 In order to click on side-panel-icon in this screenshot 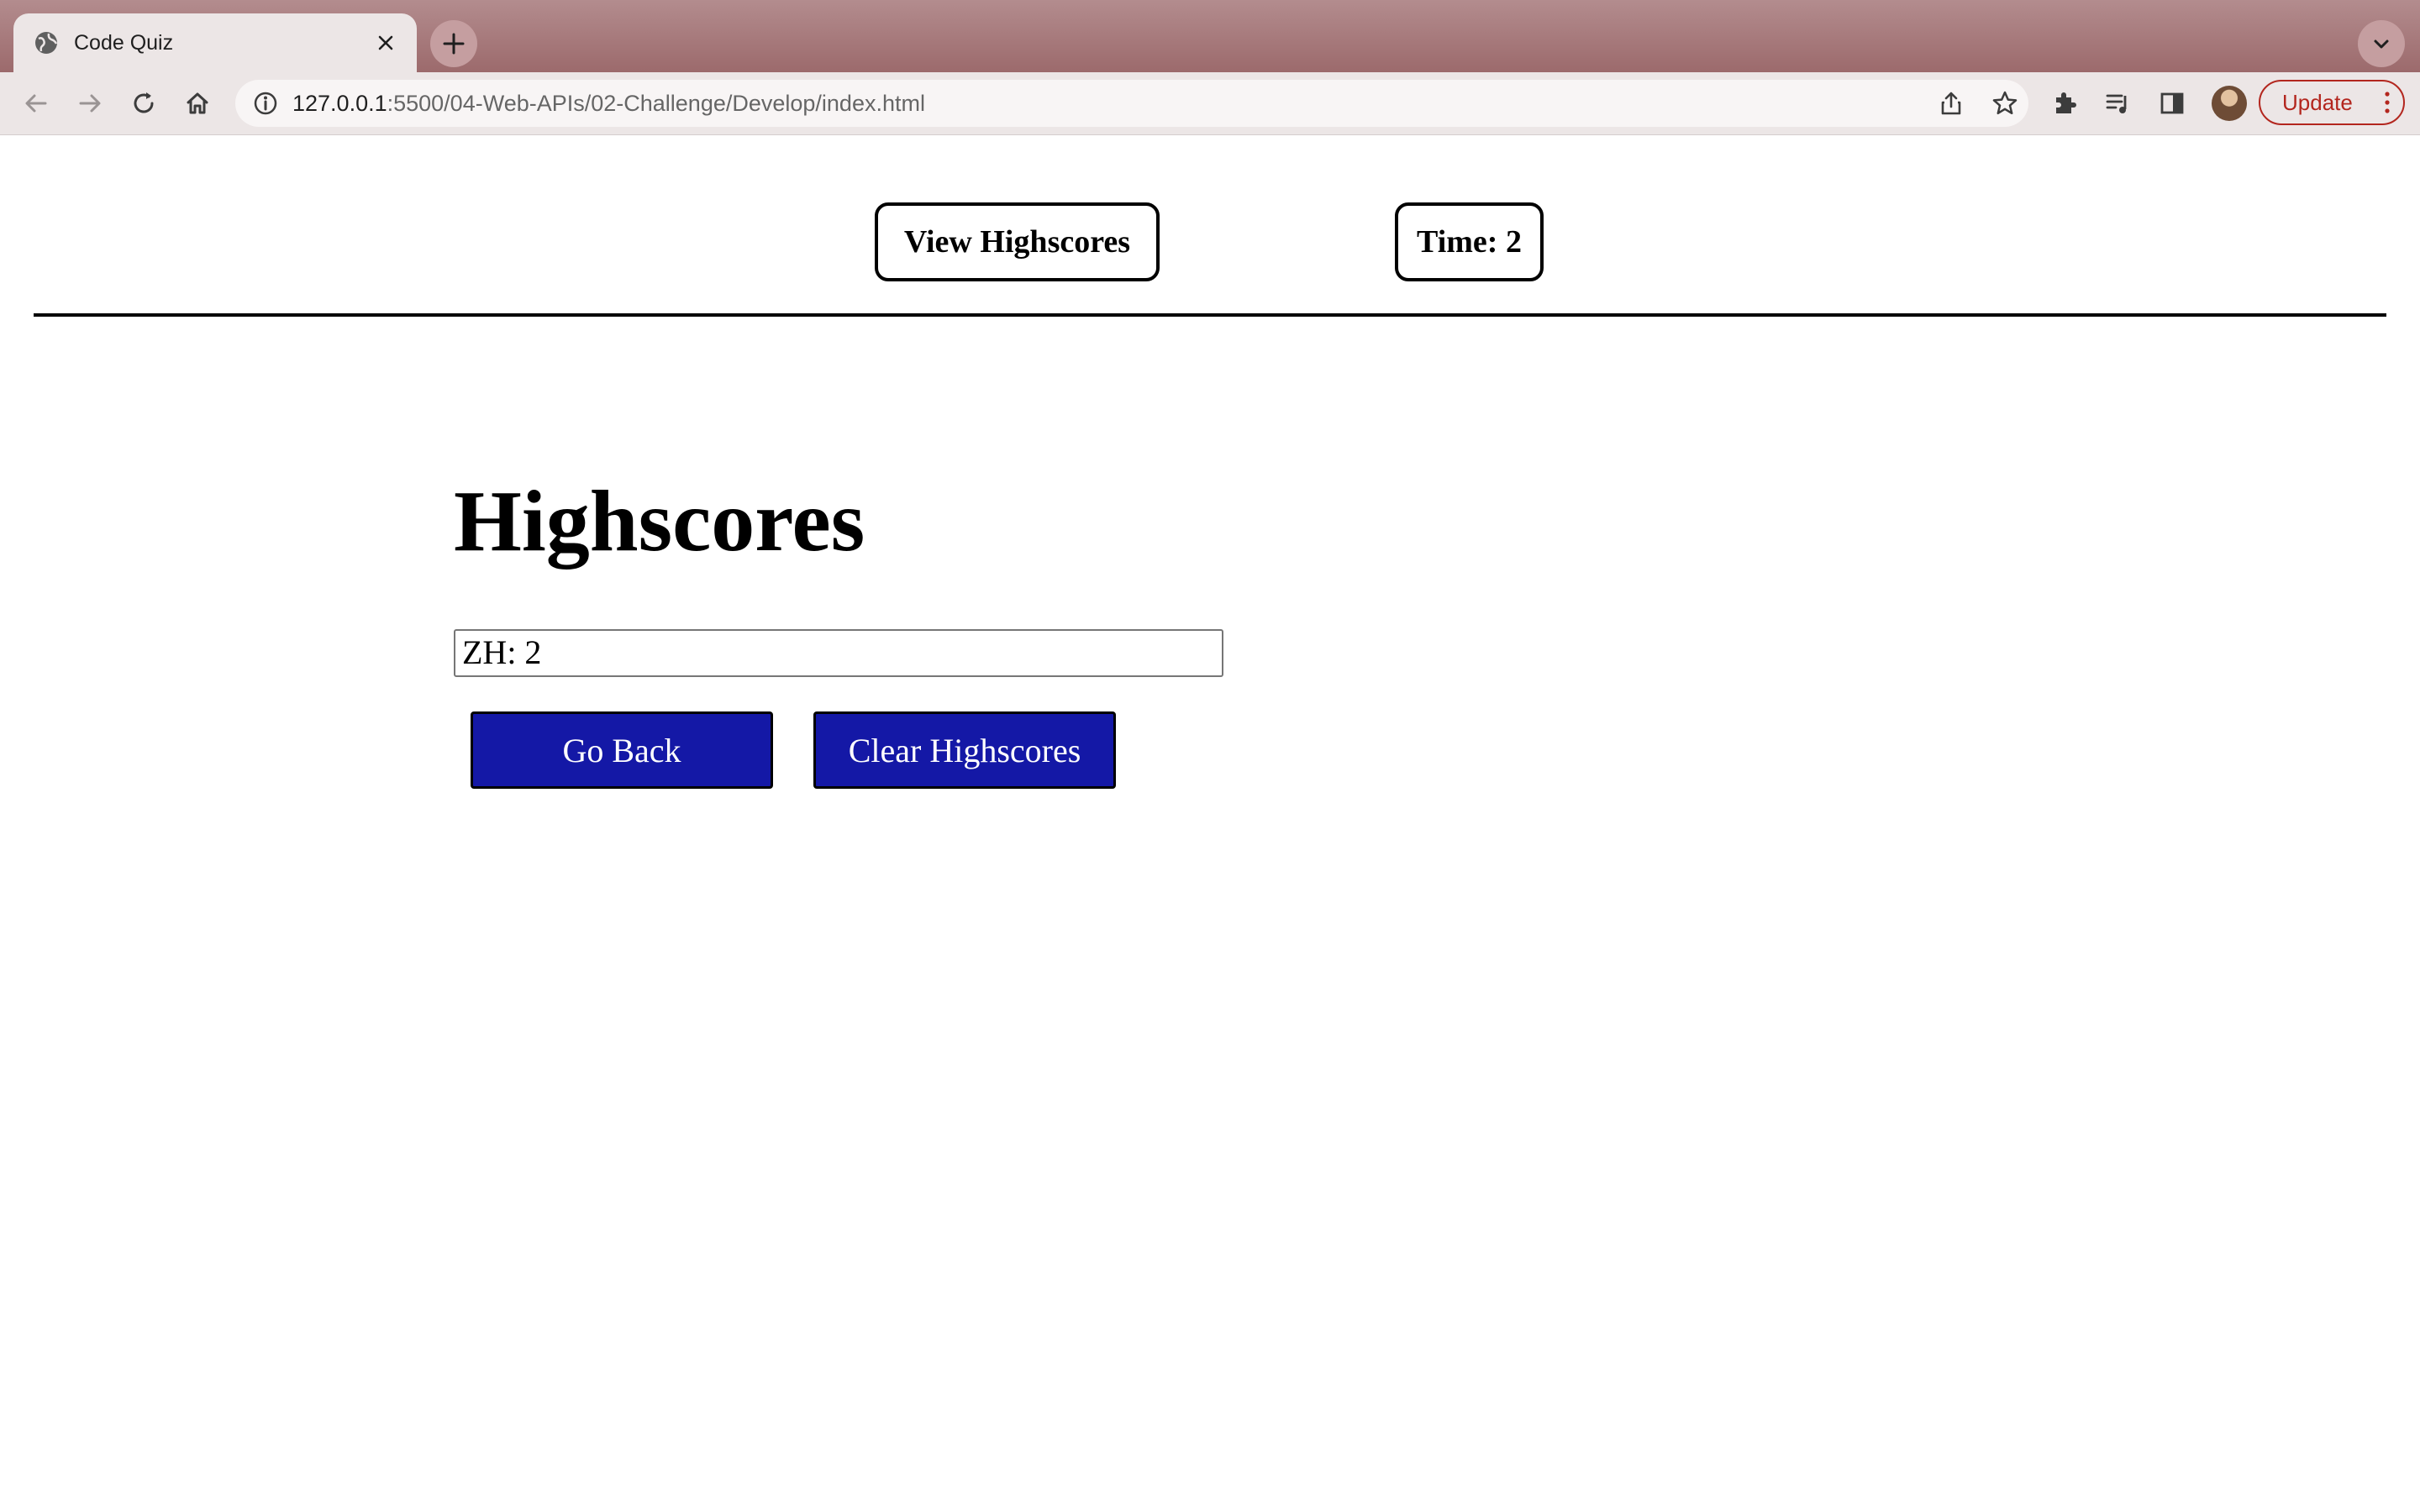, I will do `click(2172, 103)`.